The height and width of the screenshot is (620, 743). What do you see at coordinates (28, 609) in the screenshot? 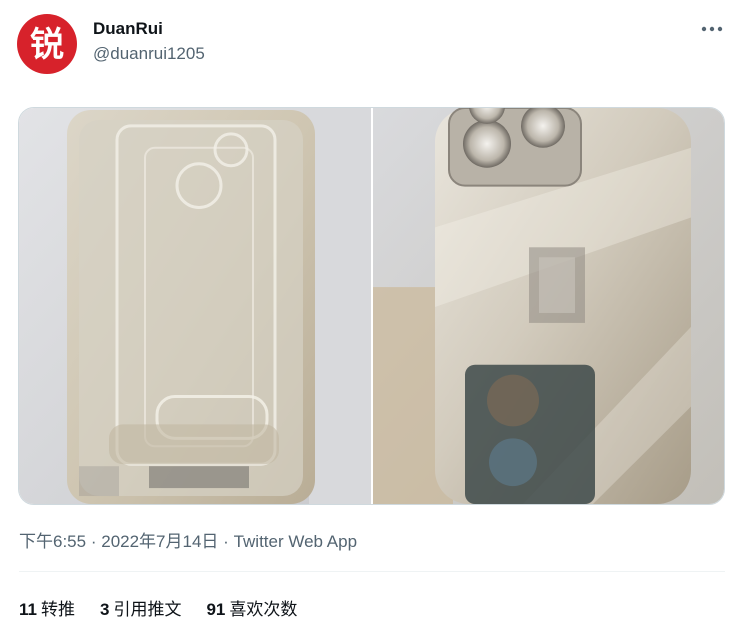
I see `retweets-count: 11` at bounding box center [28, 609].